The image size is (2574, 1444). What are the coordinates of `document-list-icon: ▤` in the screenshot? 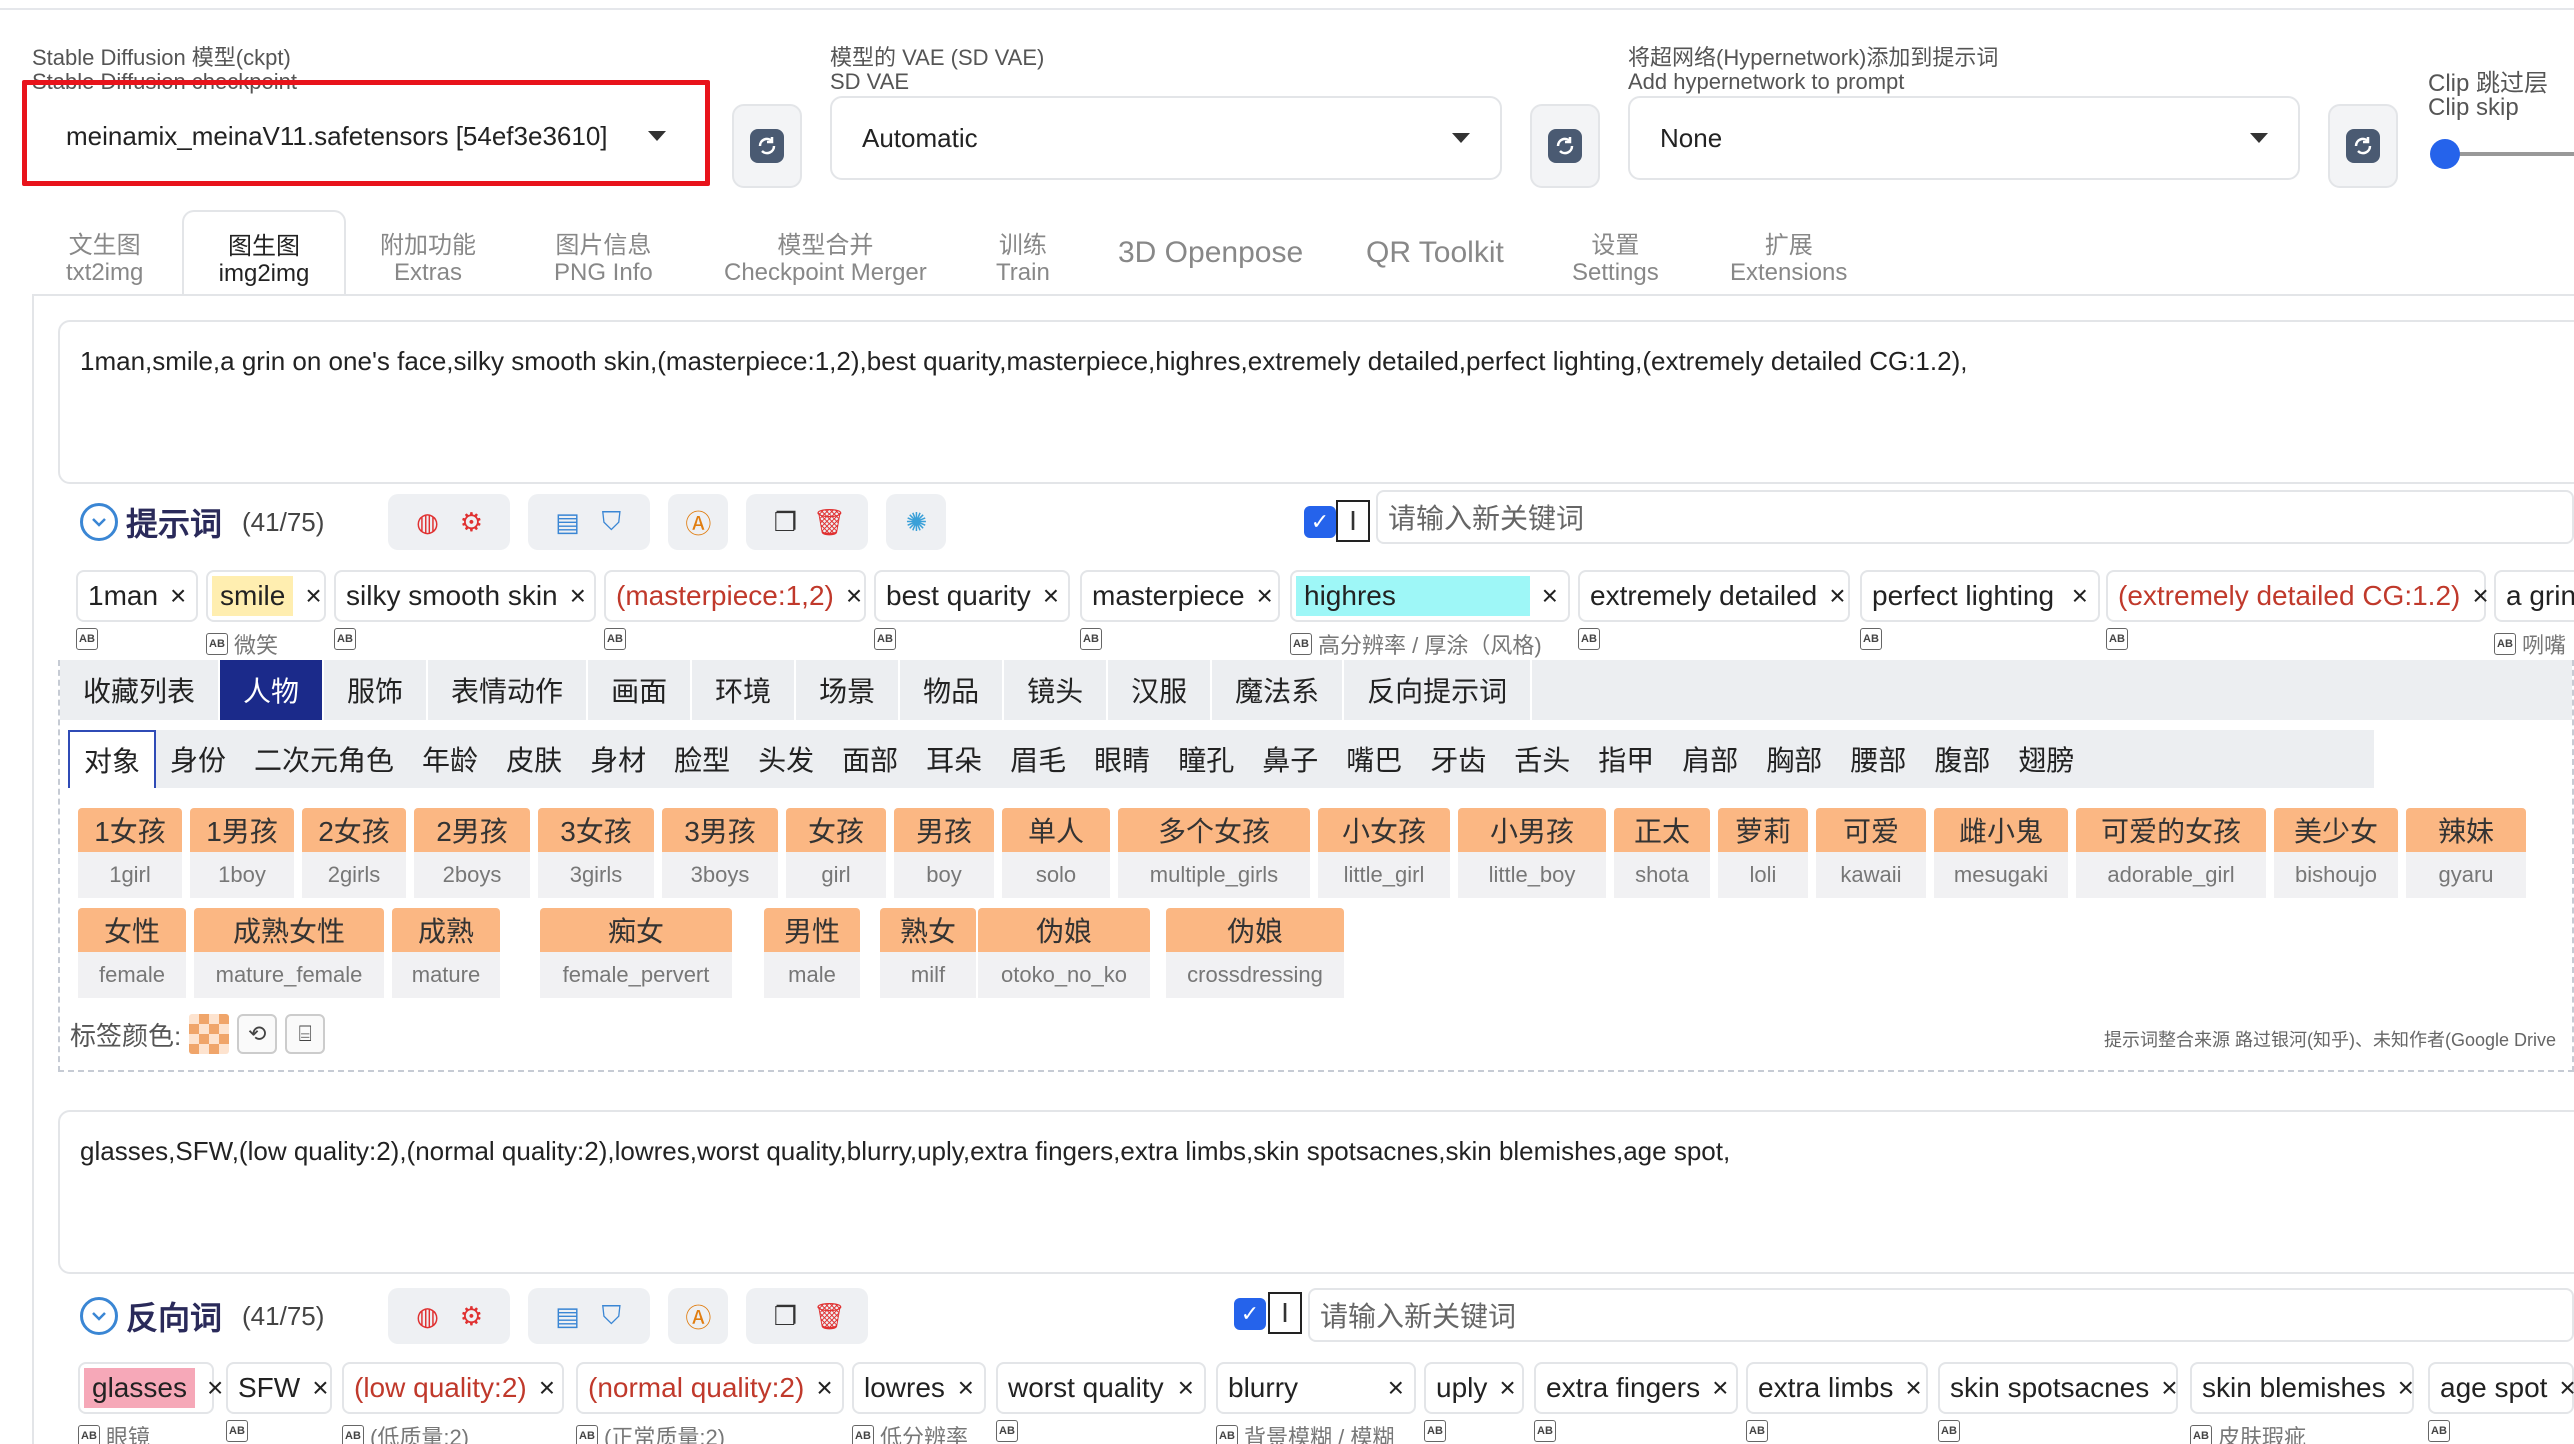 It's located at (567, 522).